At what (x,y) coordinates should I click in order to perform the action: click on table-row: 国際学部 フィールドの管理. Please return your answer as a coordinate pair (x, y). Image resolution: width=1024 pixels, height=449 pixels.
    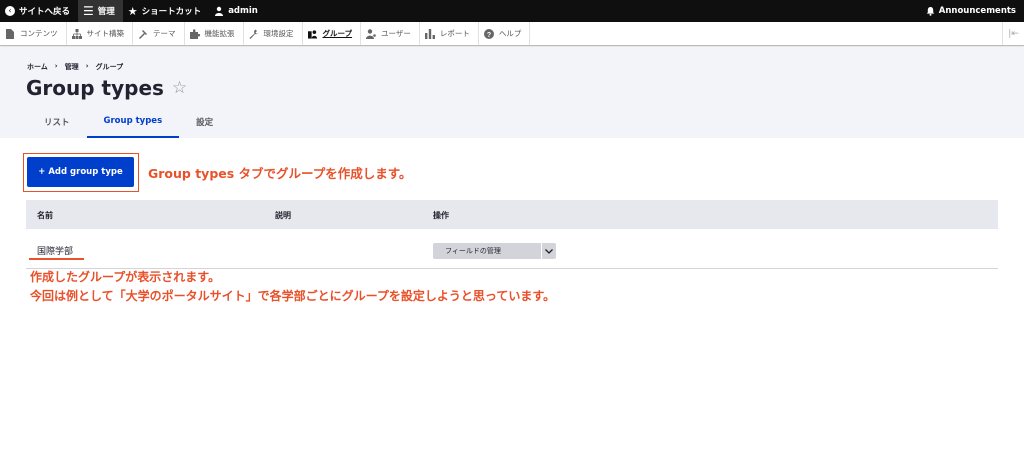
    Looking at the image, I should click on (512, 249).